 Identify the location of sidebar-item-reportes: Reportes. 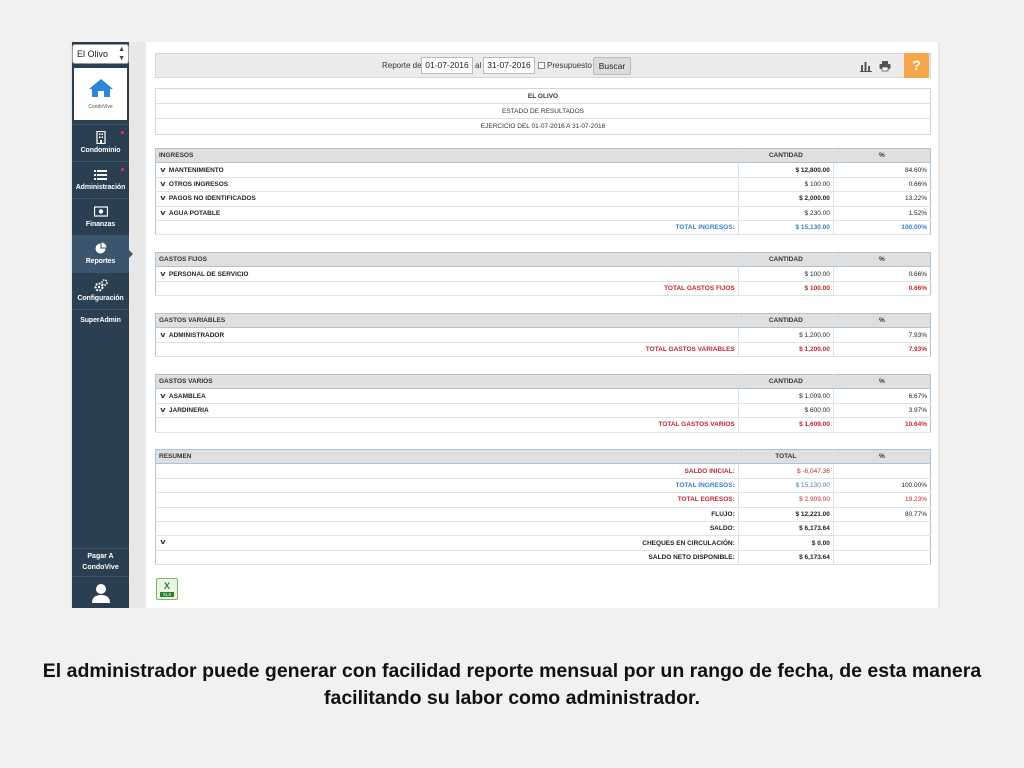
(102, 253).